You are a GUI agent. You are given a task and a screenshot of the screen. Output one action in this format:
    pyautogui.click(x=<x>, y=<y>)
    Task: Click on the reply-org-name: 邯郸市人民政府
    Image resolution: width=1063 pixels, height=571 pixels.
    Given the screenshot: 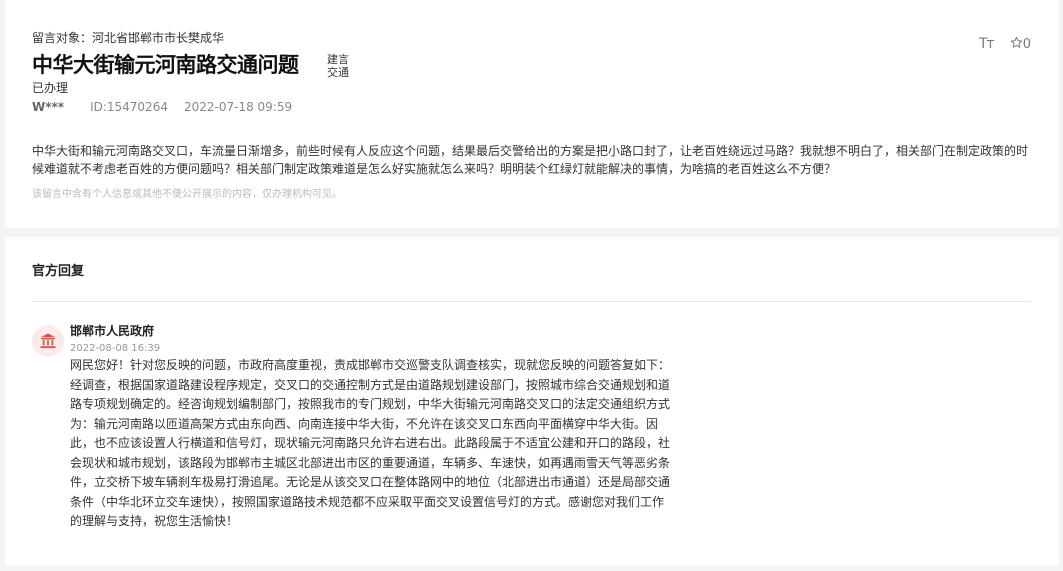 What is the action you would take?
    pyautogui.click(x=112, y=331)
    